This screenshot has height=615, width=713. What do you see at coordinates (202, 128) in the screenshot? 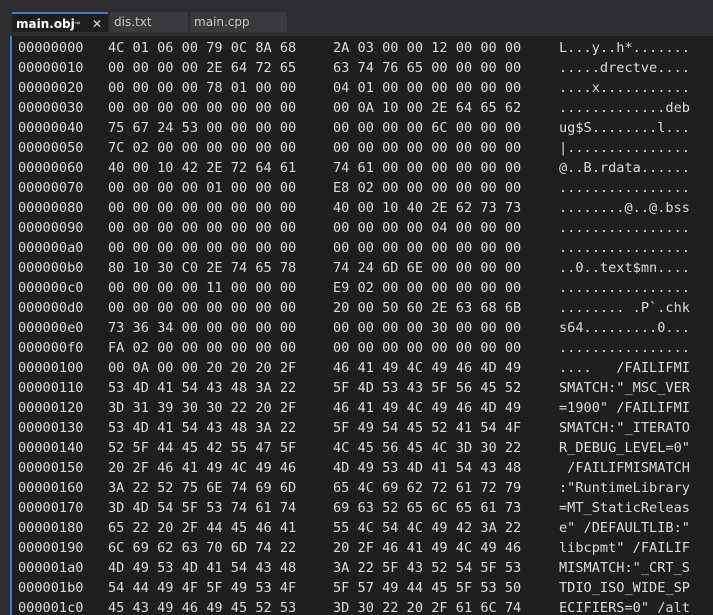
I see `hex-bytes-low: 75 67 24 53 00 00 00 00` at bounding box center [202, 128].